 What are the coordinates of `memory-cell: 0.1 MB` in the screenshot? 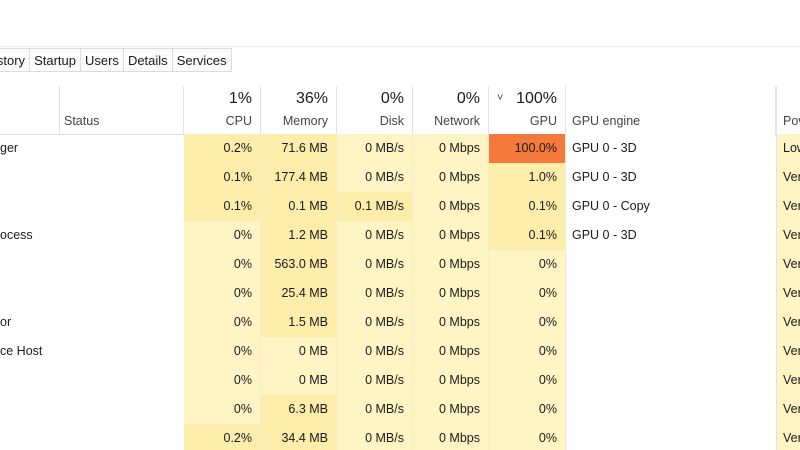 It's located at (299, 206).